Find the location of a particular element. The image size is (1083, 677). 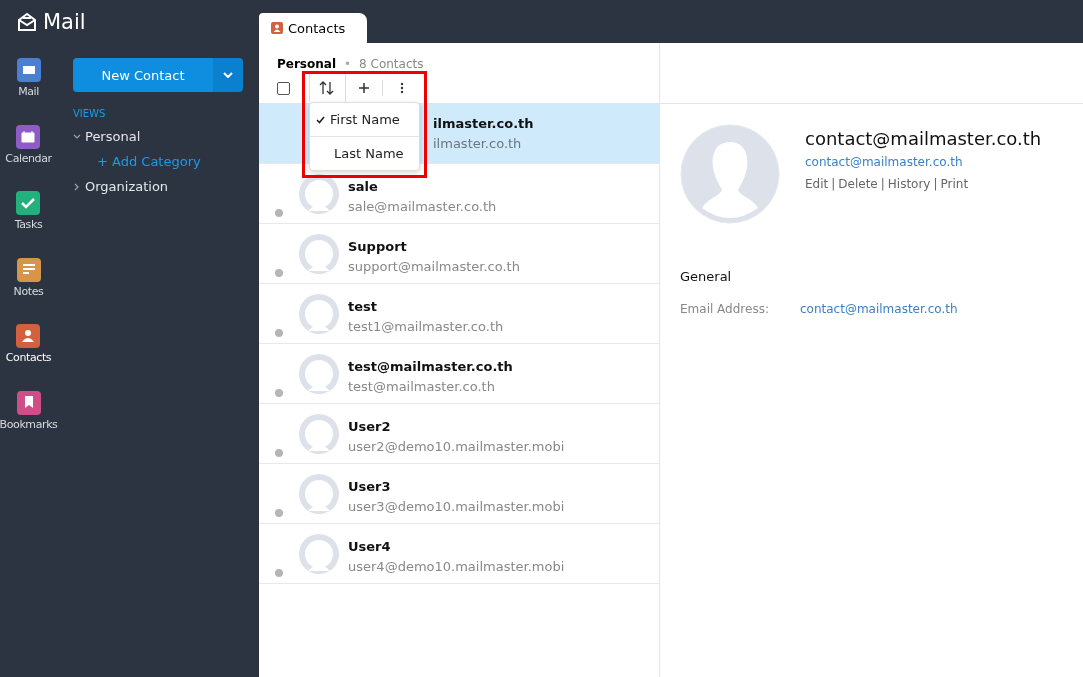

email-link: contact@mailmaster.co.th is located at coordinates (923, 162).